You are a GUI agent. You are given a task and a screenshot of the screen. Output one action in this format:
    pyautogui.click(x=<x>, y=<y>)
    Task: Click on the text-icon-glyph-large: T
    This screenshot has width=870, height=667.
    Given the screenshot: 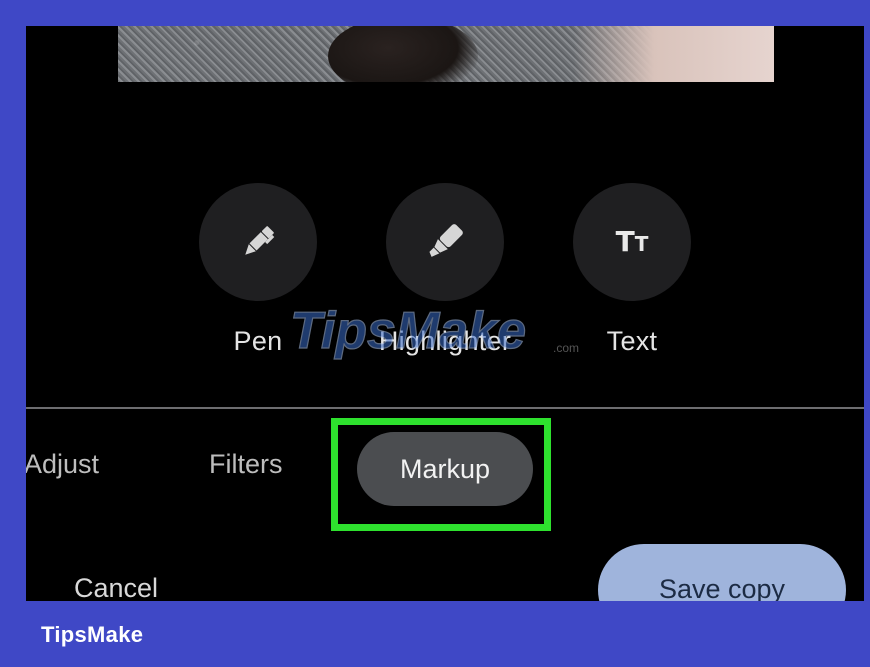 What is the action you would take?
    pyautogui.click(x=625, y=241)
    